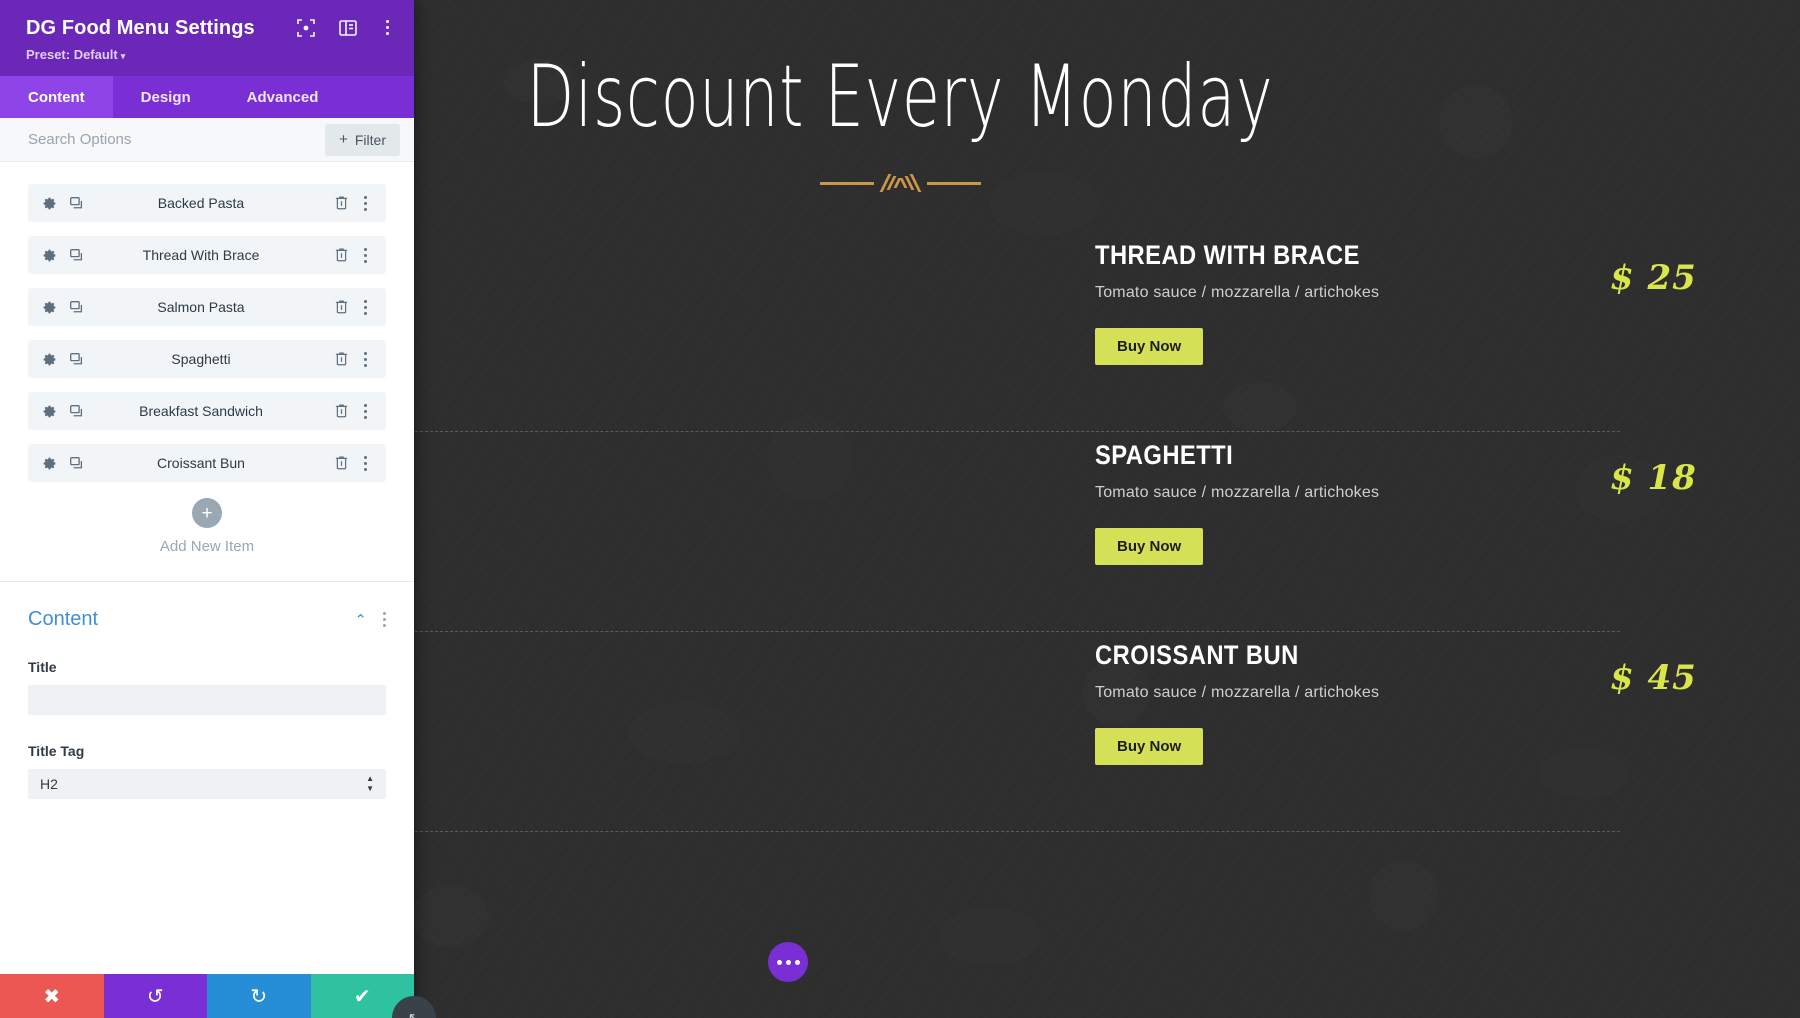 The image size is (1800, 1018). I want to click on field-title-label: Title, so click(42, 667).